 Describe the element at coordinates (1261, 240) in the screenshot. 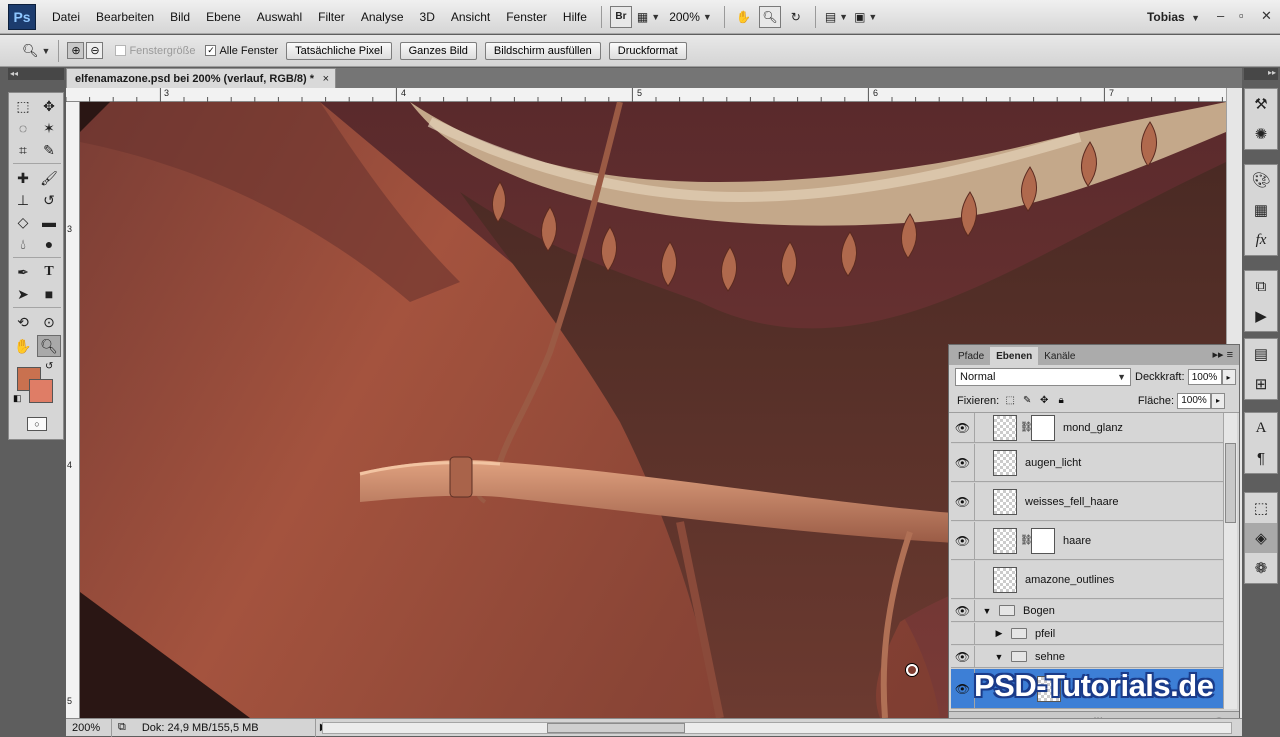

I see `styles-panel-button: fx` at that location.